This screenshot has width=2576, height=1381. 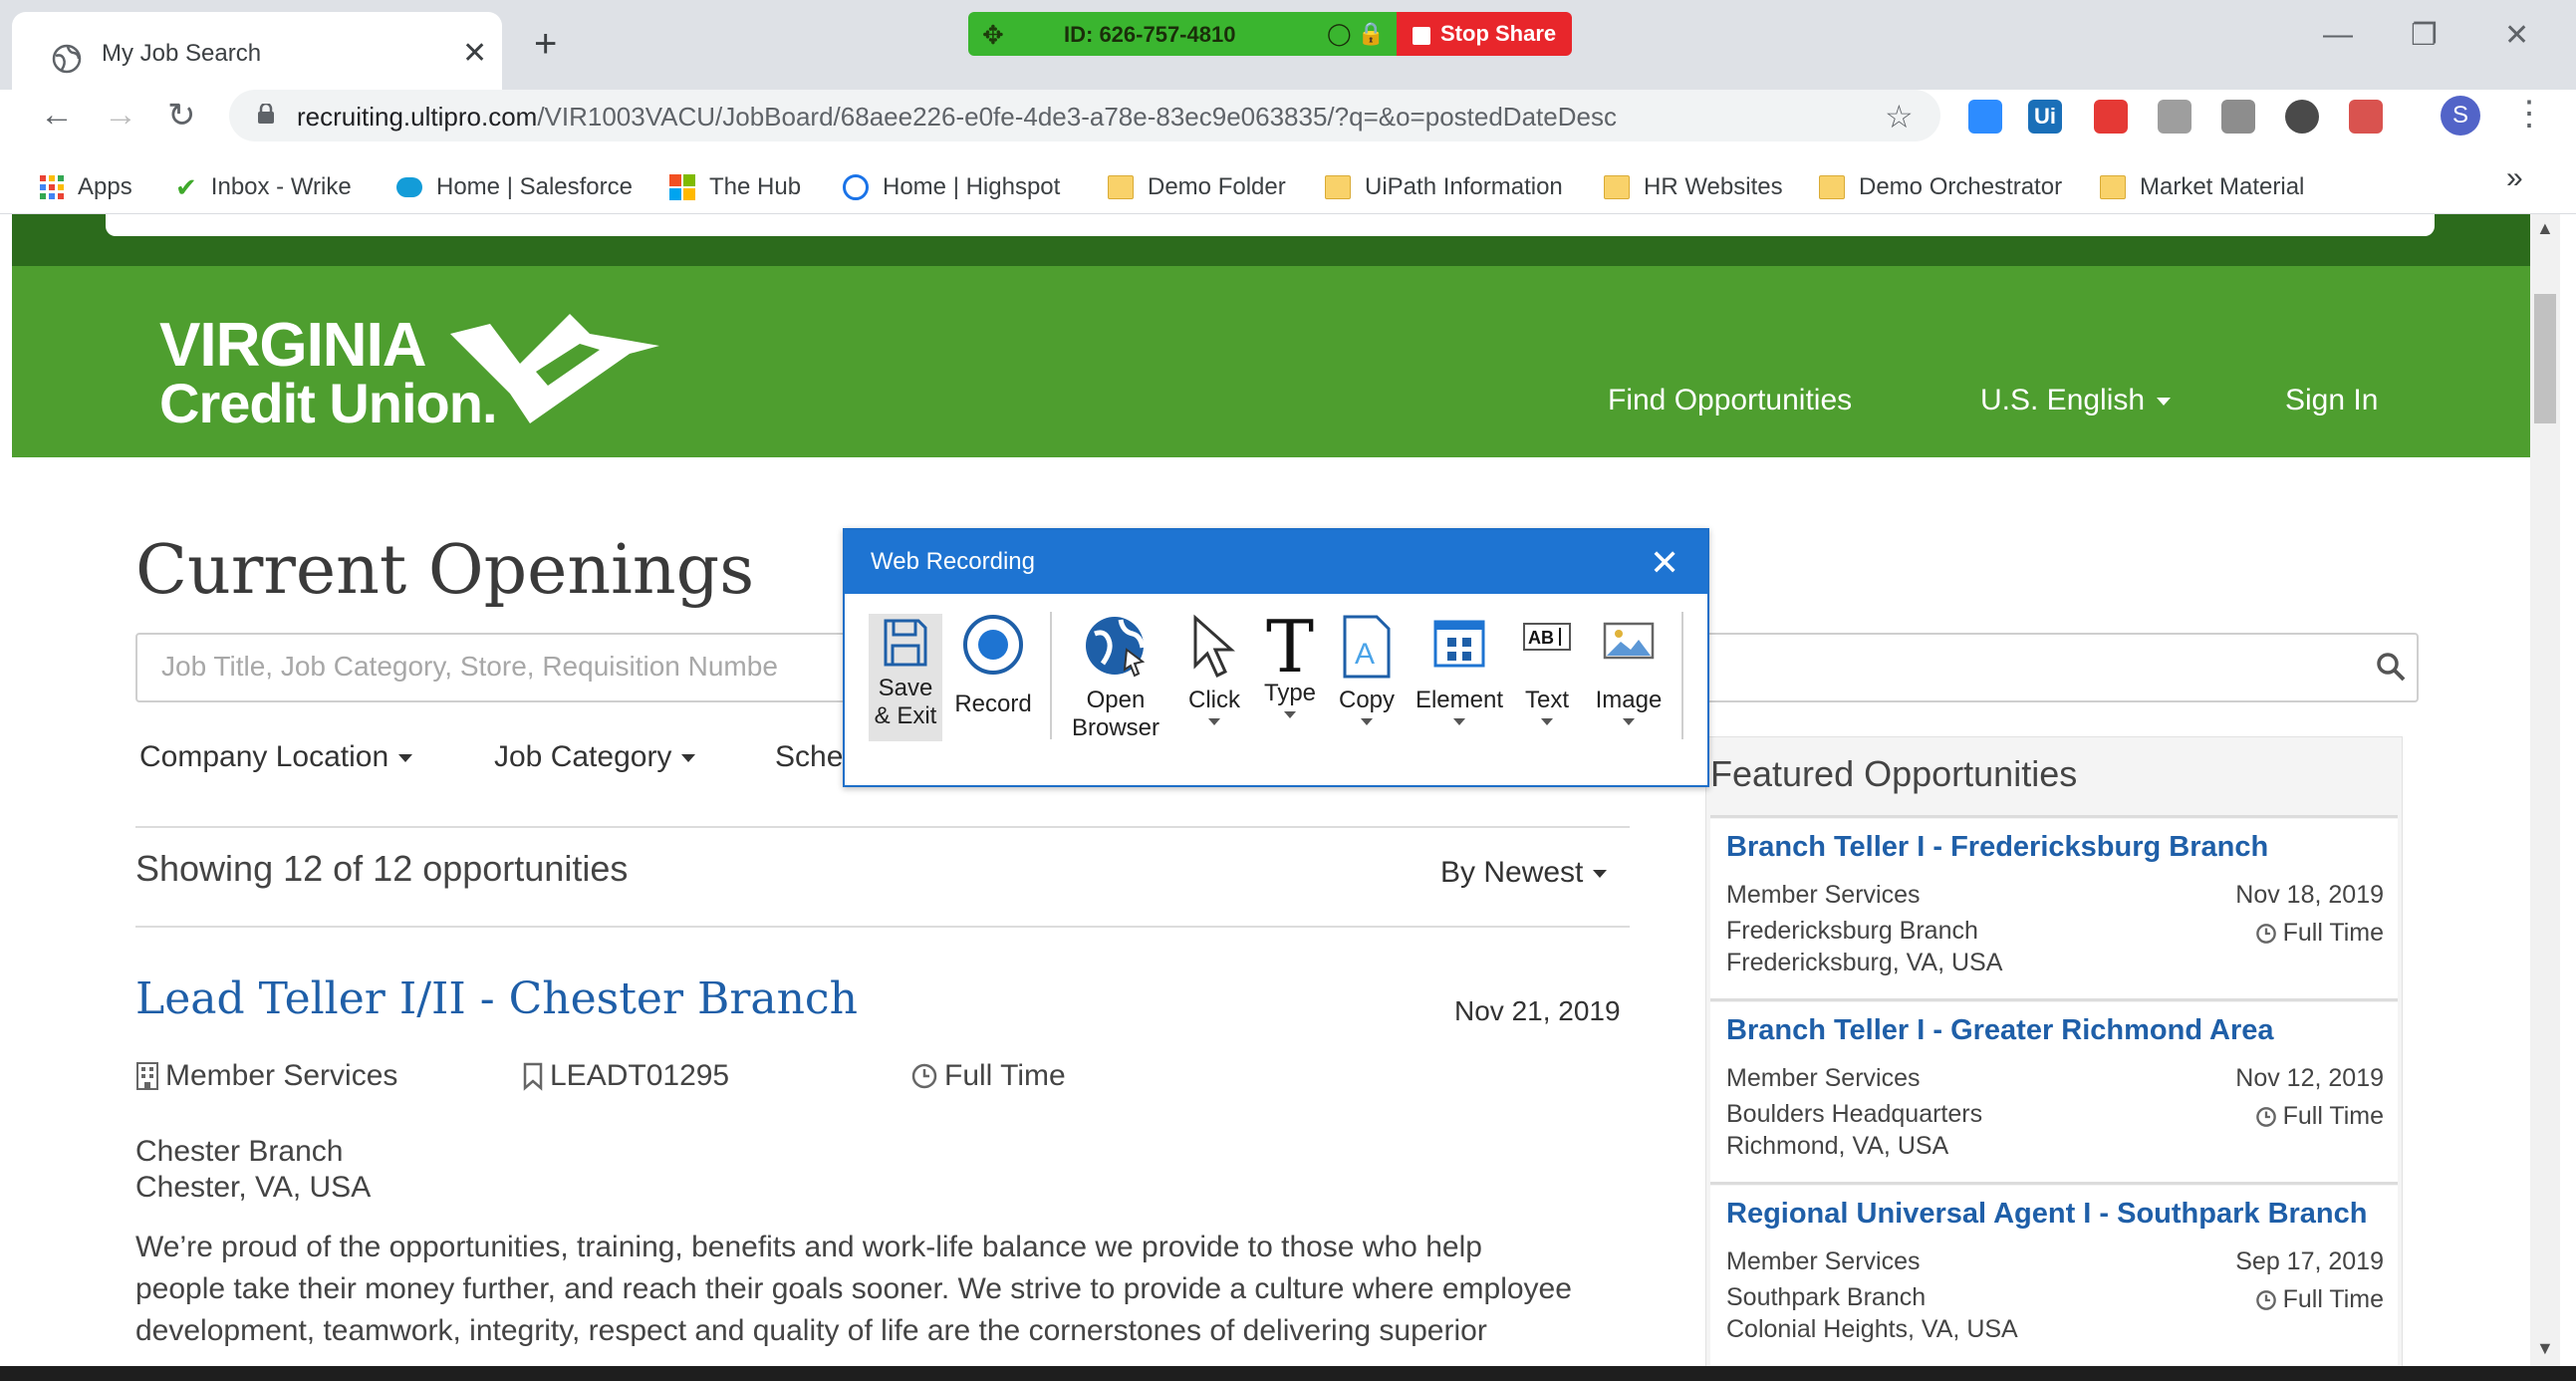 What do you see at coordinates (993, 35) in the screenshot?
I see `grip-icon: ✥` at bounding box center [993, 35].